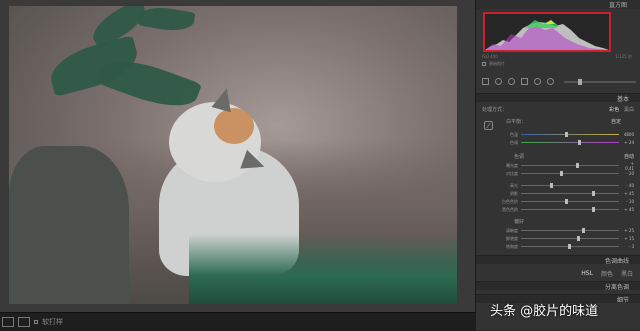 The image size is (640, 331). I want to click on highlights-slider: 高光 - 40, so click(559, 185).